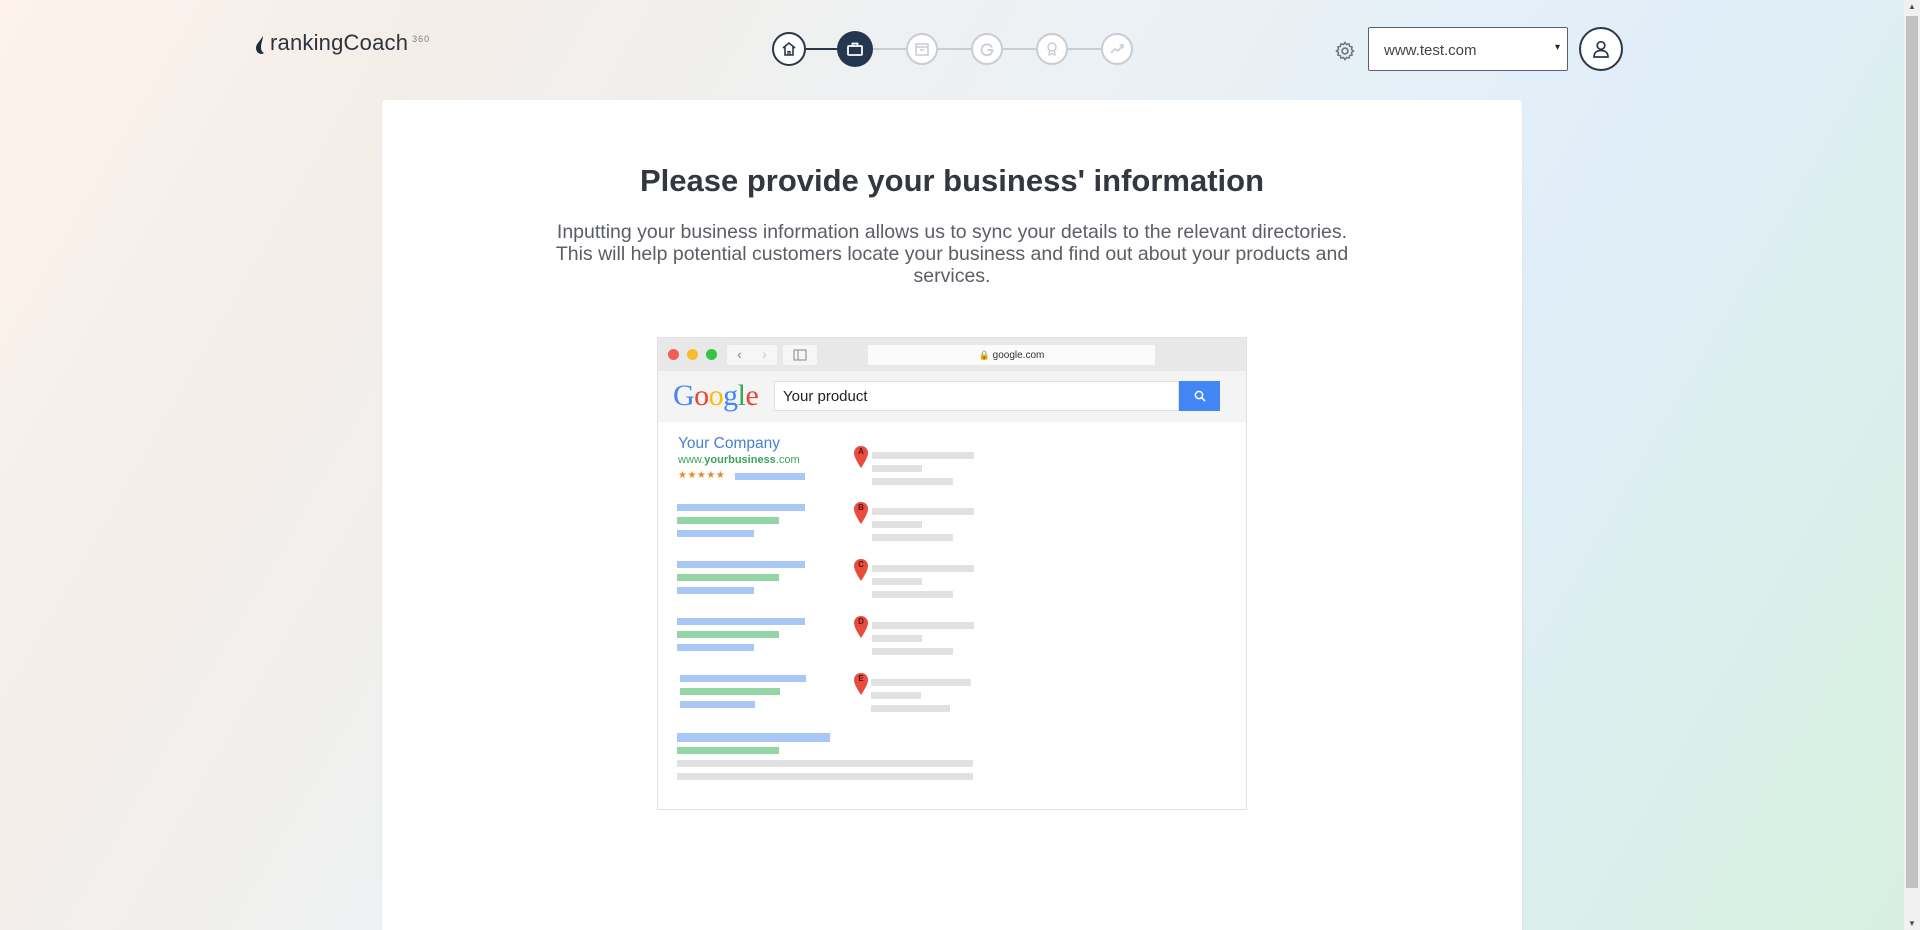  I want to click on minimize-dot, so click(692, 354).